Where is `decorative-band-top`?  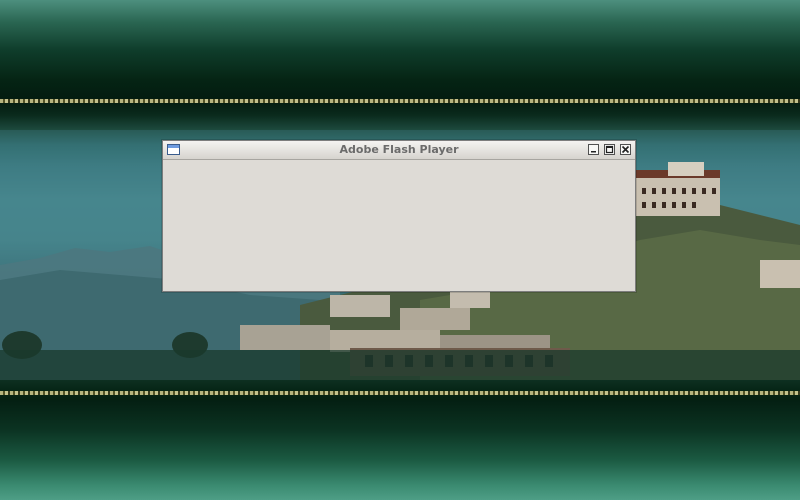
decorative-band-top is located at coordinates (400, 101).